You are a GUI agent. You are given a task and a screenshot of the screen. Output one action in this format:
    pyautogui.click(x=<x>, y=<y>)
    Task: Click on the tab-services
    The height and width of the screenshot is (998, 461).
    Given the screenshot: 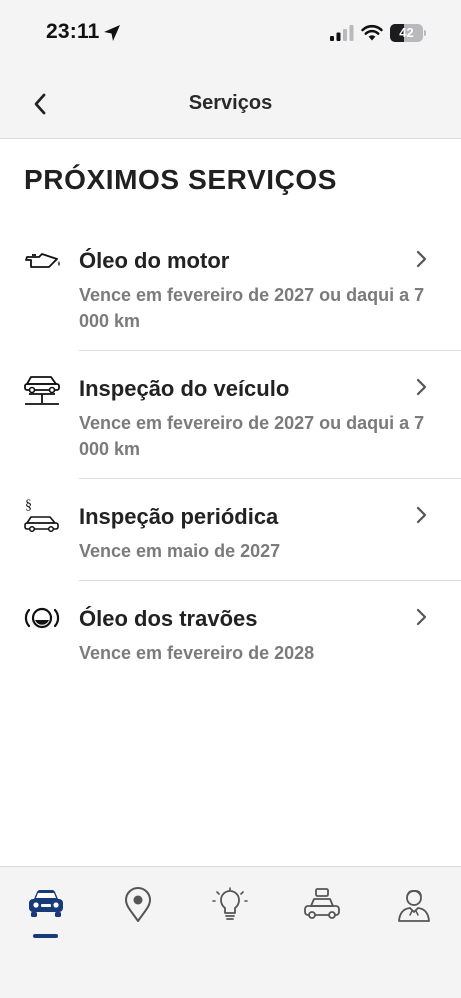 What is the action you would take?
    pyautogui.click(x=322, y=917)
    